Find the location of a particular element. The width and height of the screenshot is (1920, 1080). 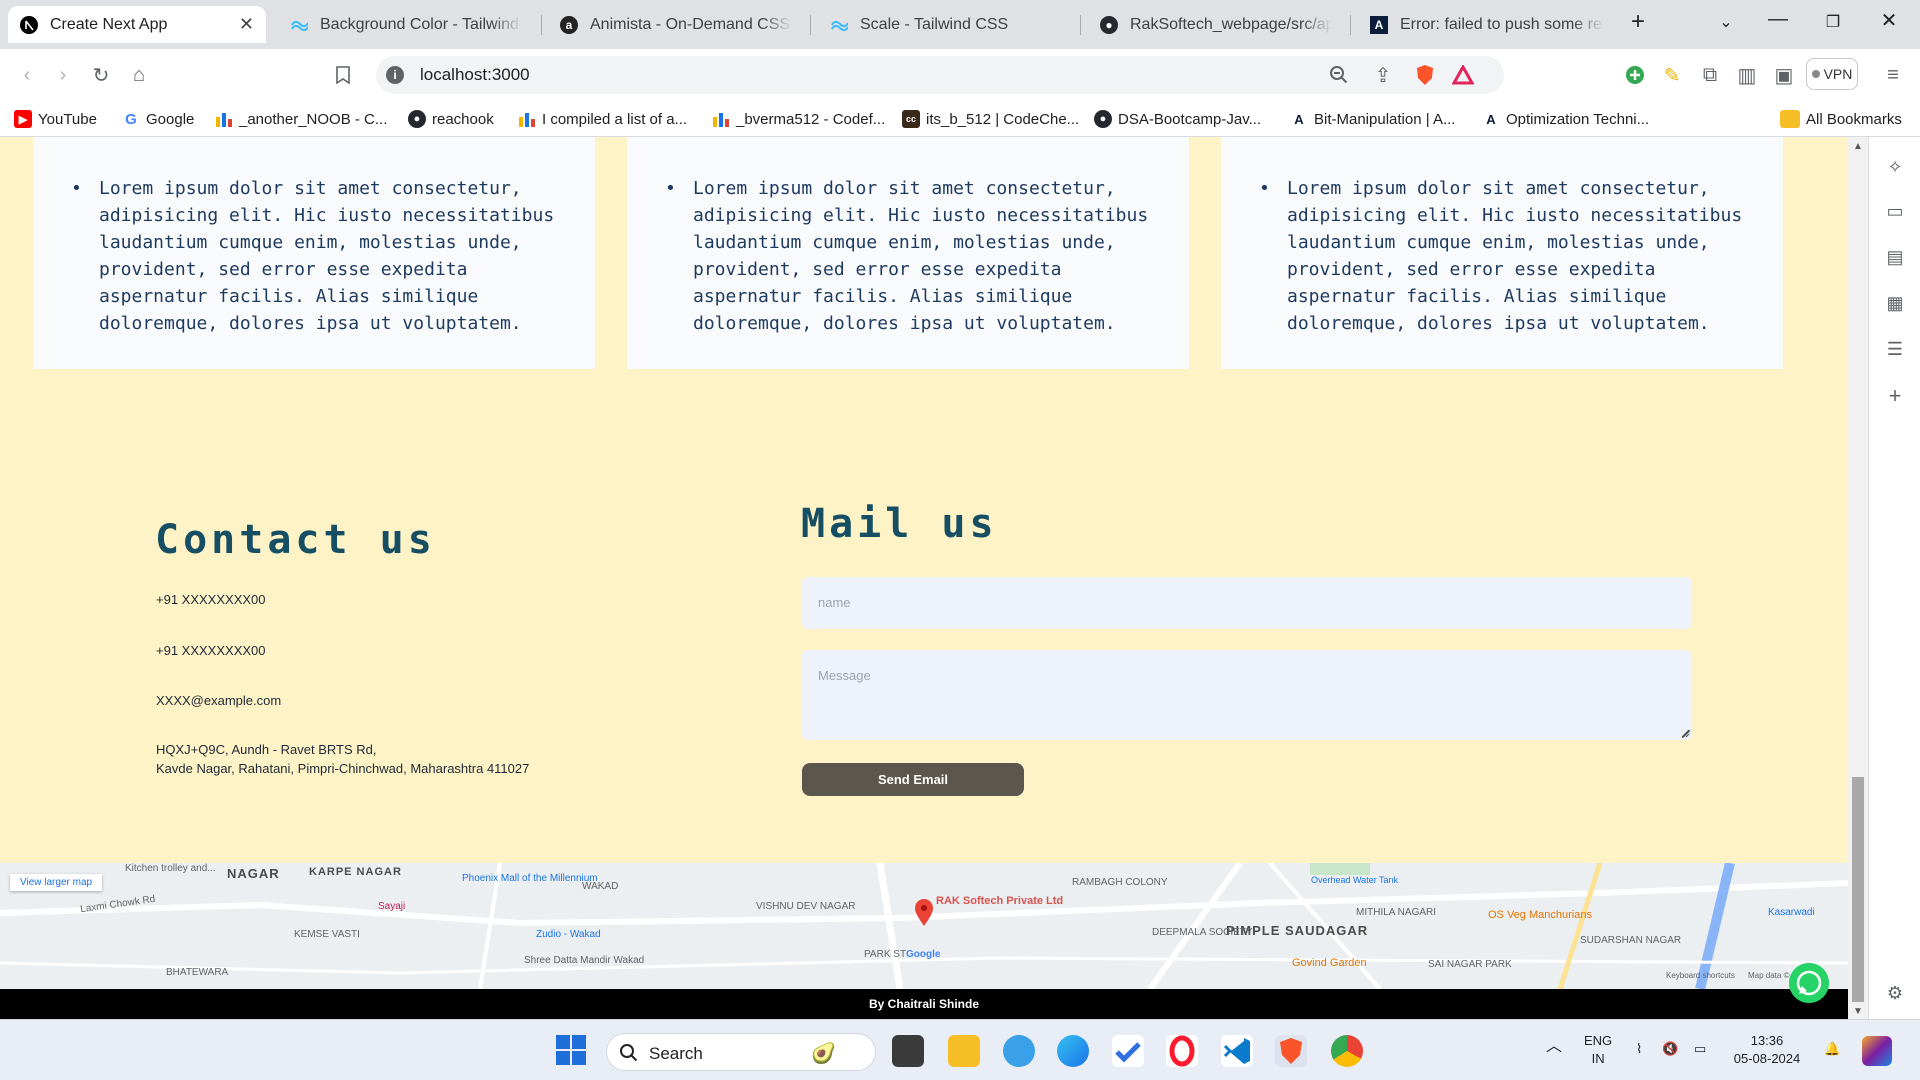

animista-icon: a is located at coordinates (569, 24).